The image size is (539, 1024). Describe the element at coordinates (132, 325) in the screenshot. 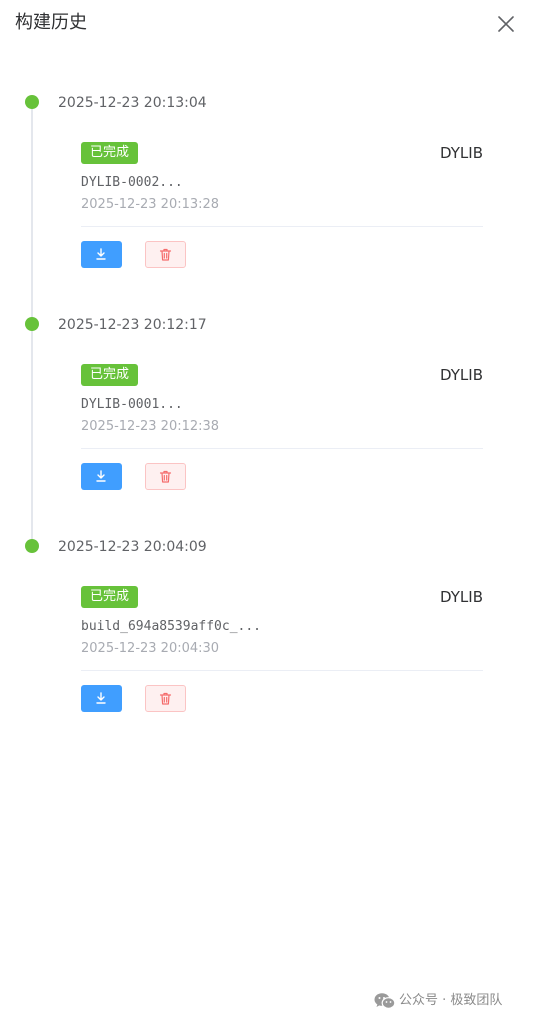

I see `timeline-timestamp: 2025-12-23 20:12:17` at that location.